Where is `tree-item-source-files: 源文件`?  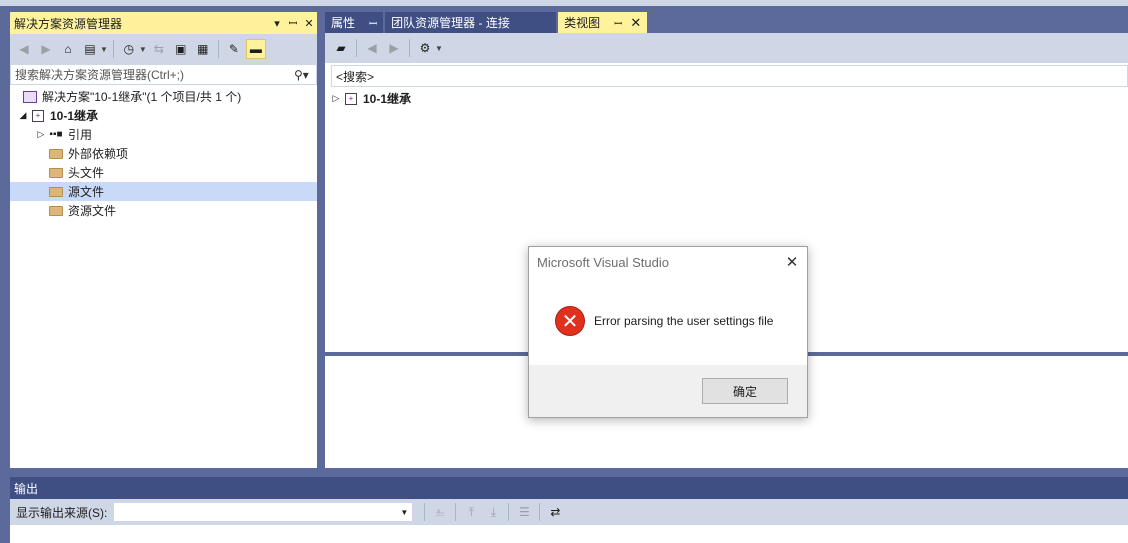 tree-item-source-files: 源文件 is located at coordinates (163, 191).